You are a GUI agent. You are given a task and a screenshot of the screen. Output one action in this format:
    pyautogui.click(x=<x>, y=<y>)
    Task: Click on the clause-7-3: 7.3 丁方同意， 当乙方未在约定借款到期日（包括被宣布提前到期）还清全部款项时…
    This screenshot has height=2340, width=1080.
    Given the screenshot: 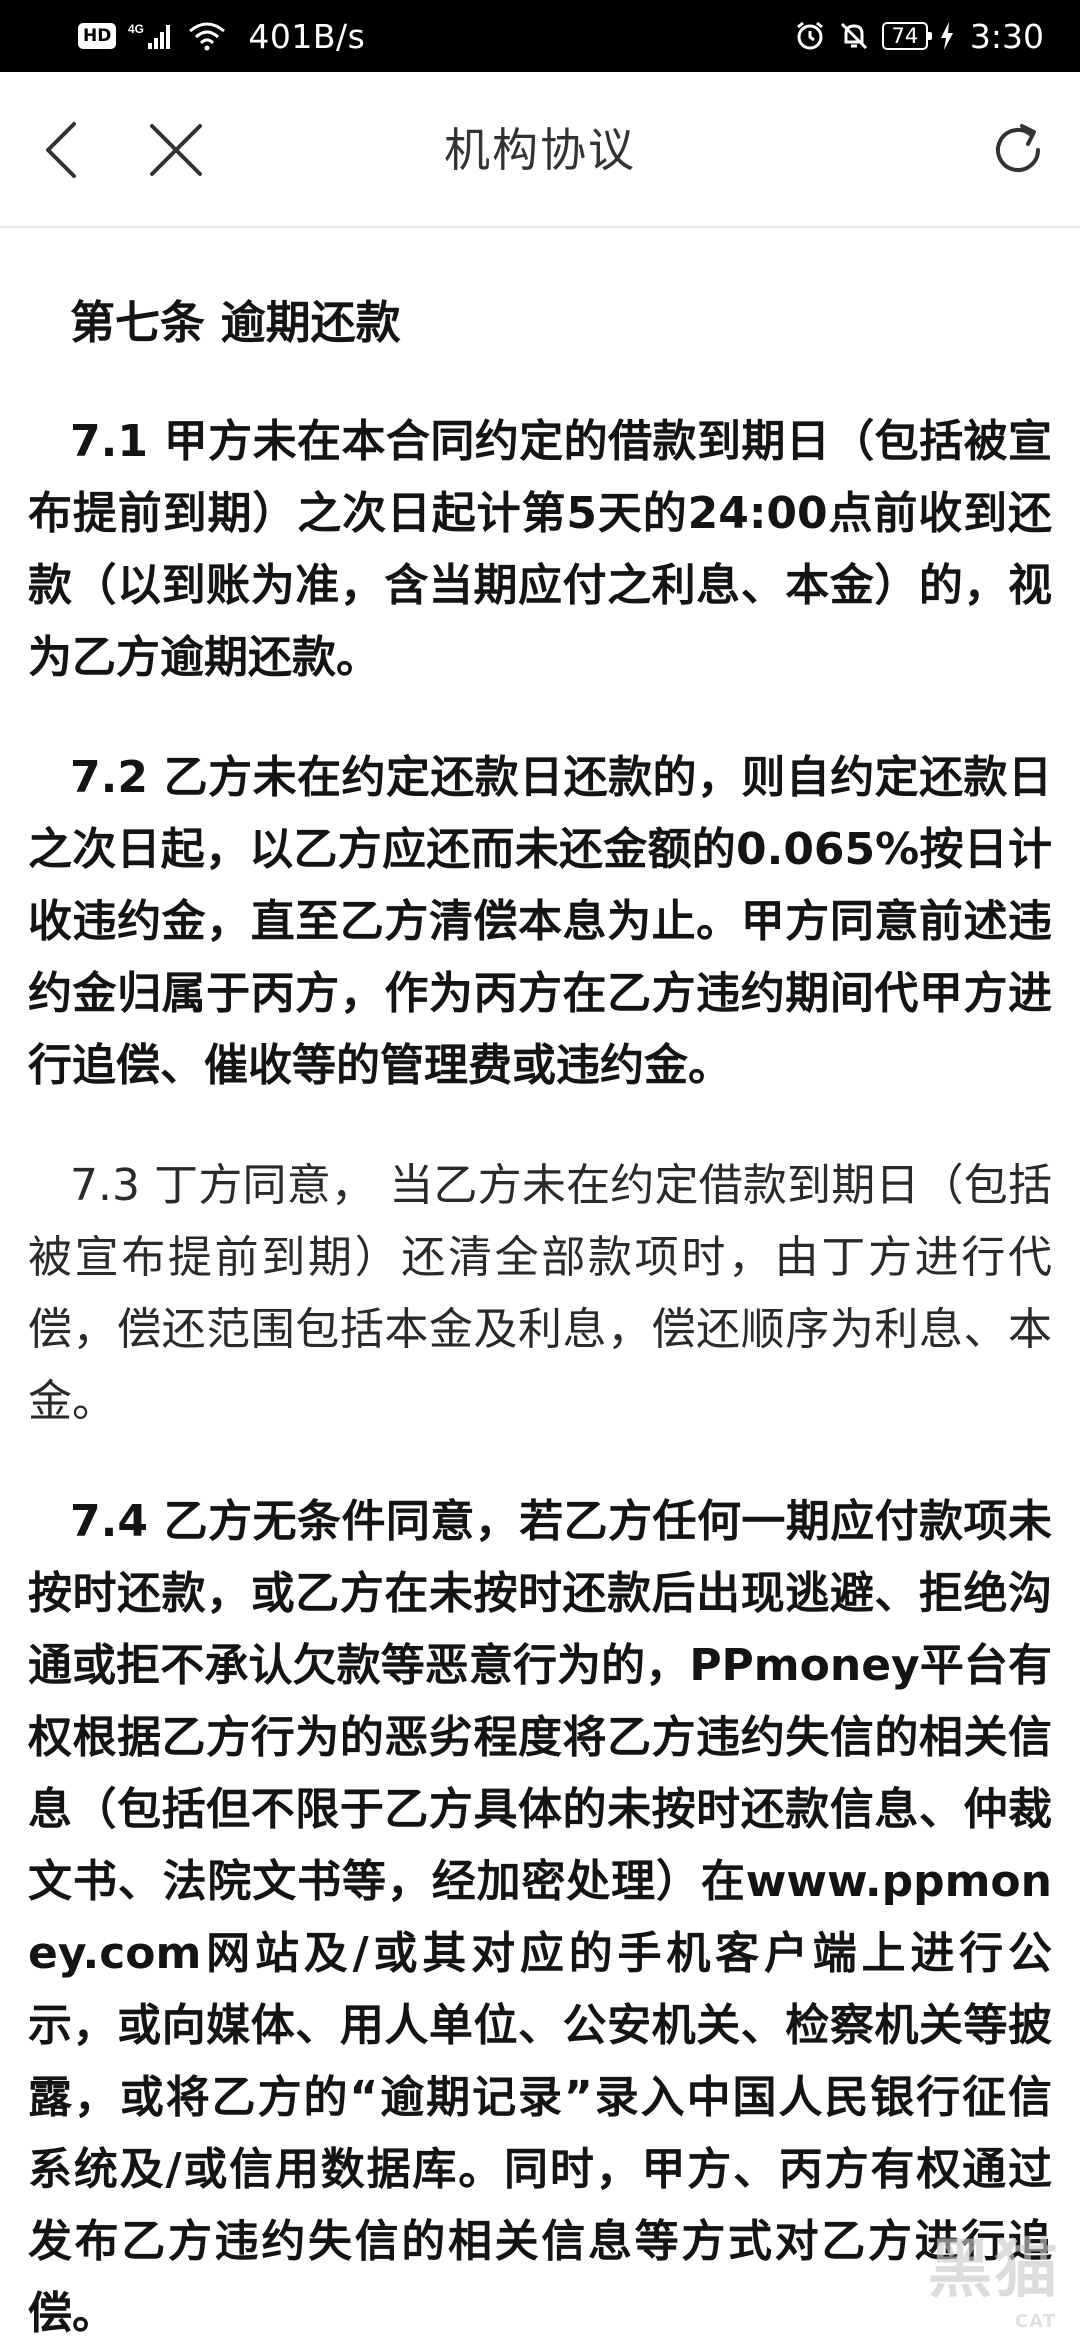 What is the action you would take?
    pyautogui.click(x=540, y=1293)
    